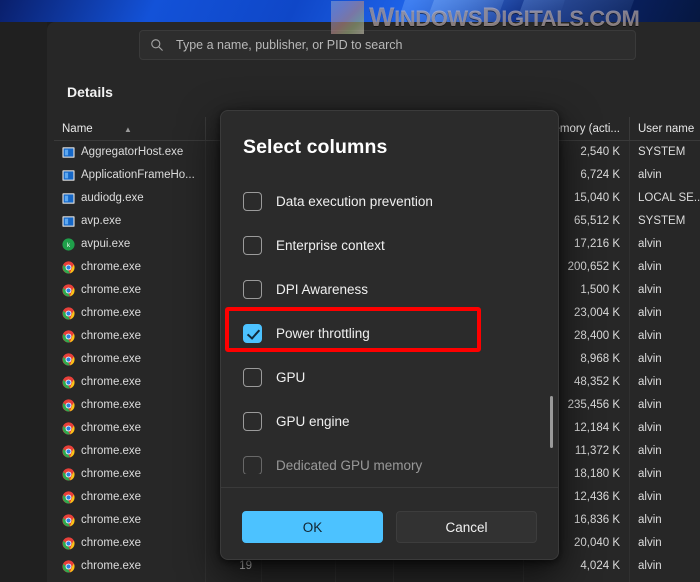 Image resolution: width=700 pixels, height=582 pixels. What do you see at coordinates (577, 580) in the screenshot?
I see `cell-memory: 113,628 K` at bounding box center [577, 580].